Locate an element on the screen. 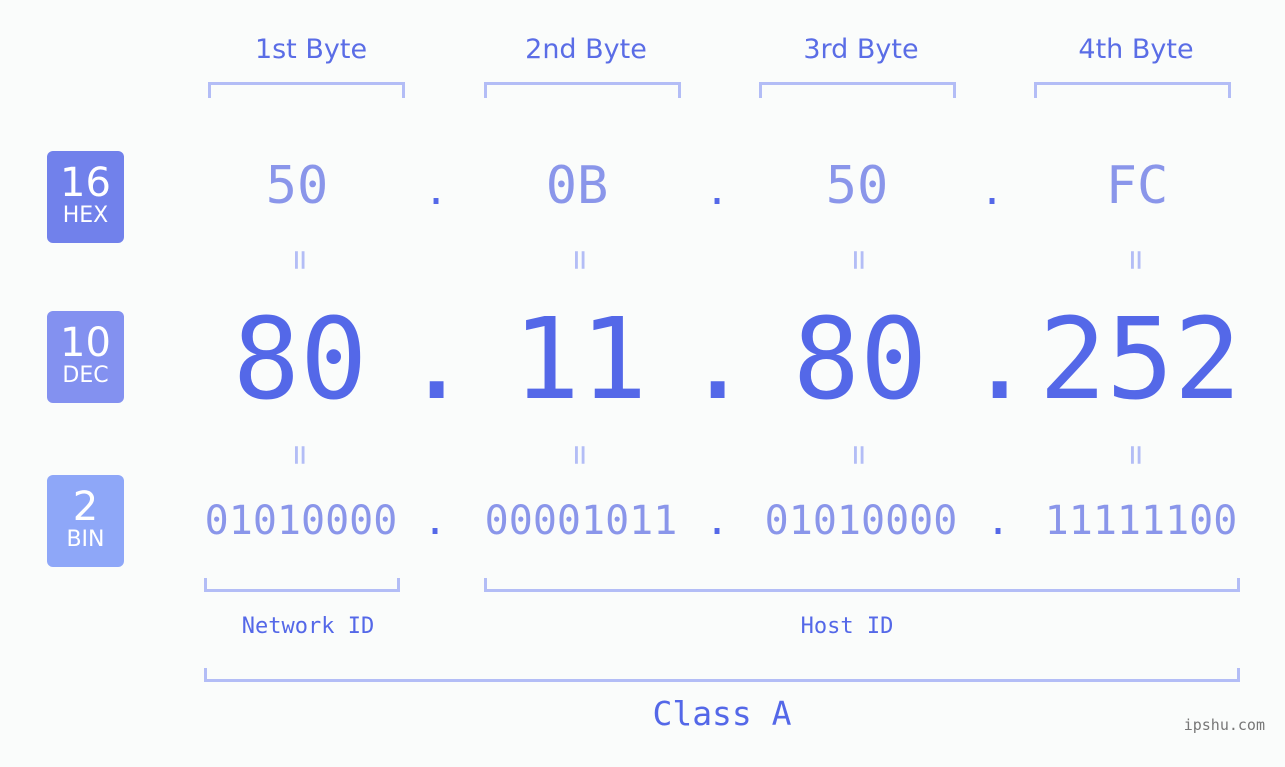  hex-badge-label: HEX is located at coordinates (85, 215).